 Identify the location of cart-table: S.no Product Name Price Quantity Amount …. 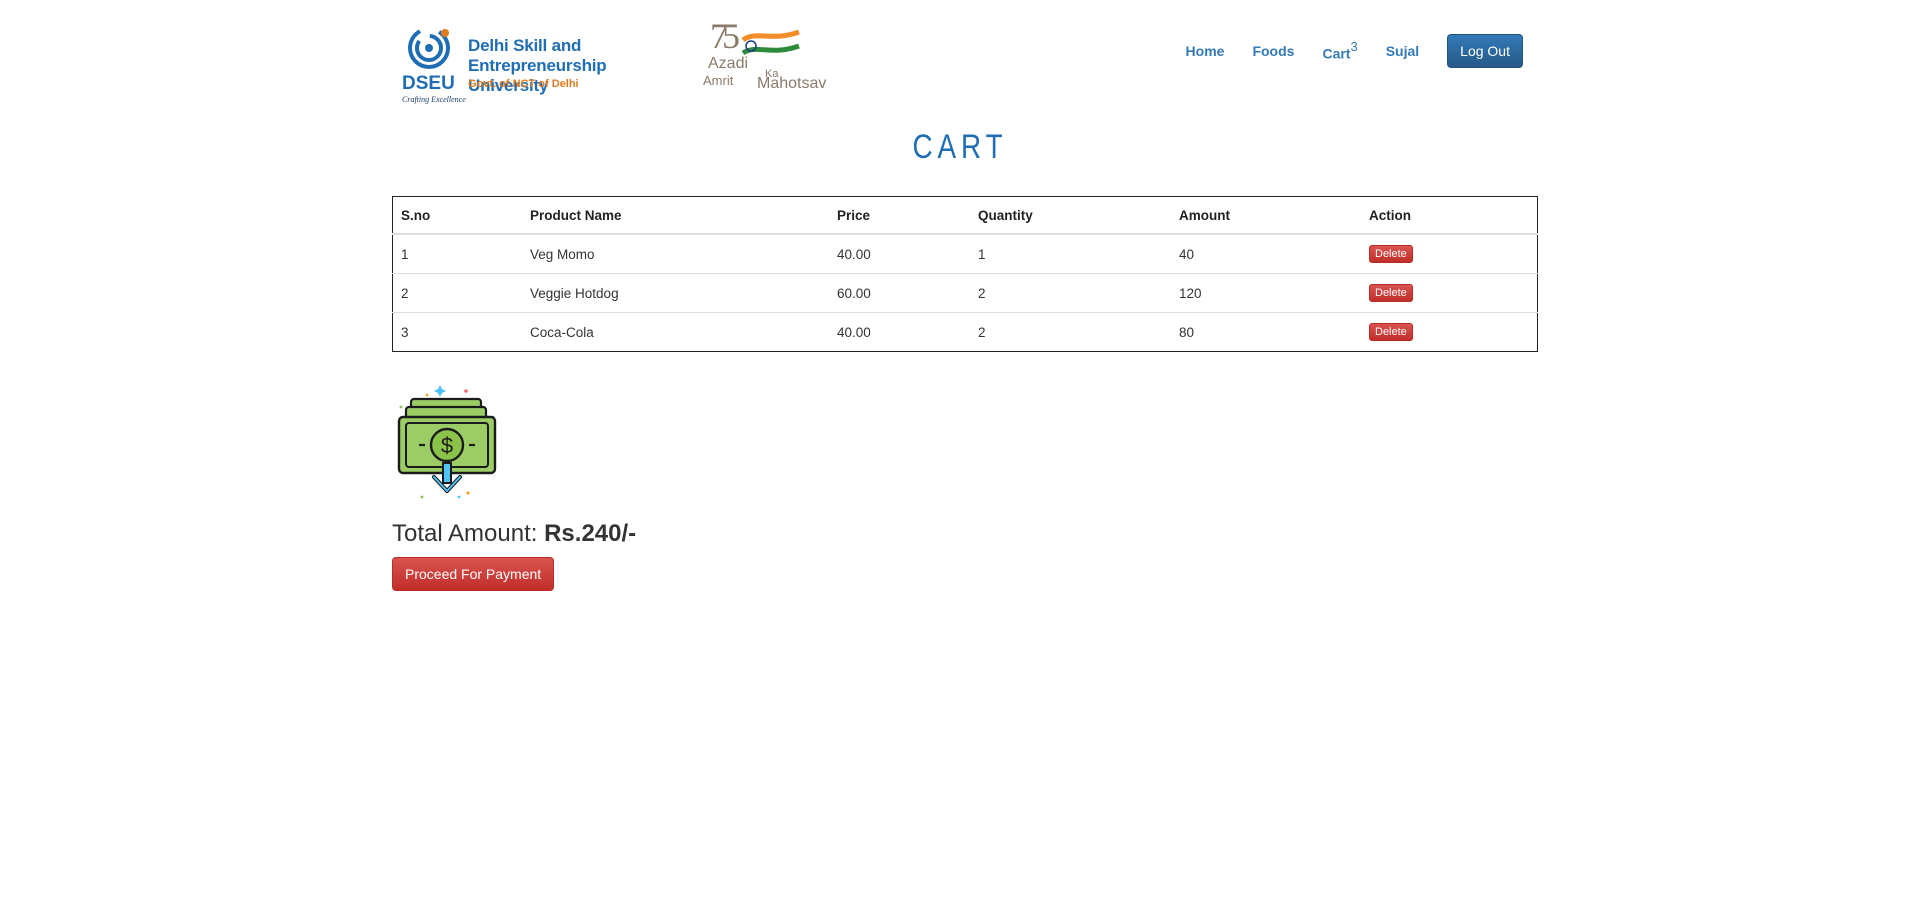
(965, 274).